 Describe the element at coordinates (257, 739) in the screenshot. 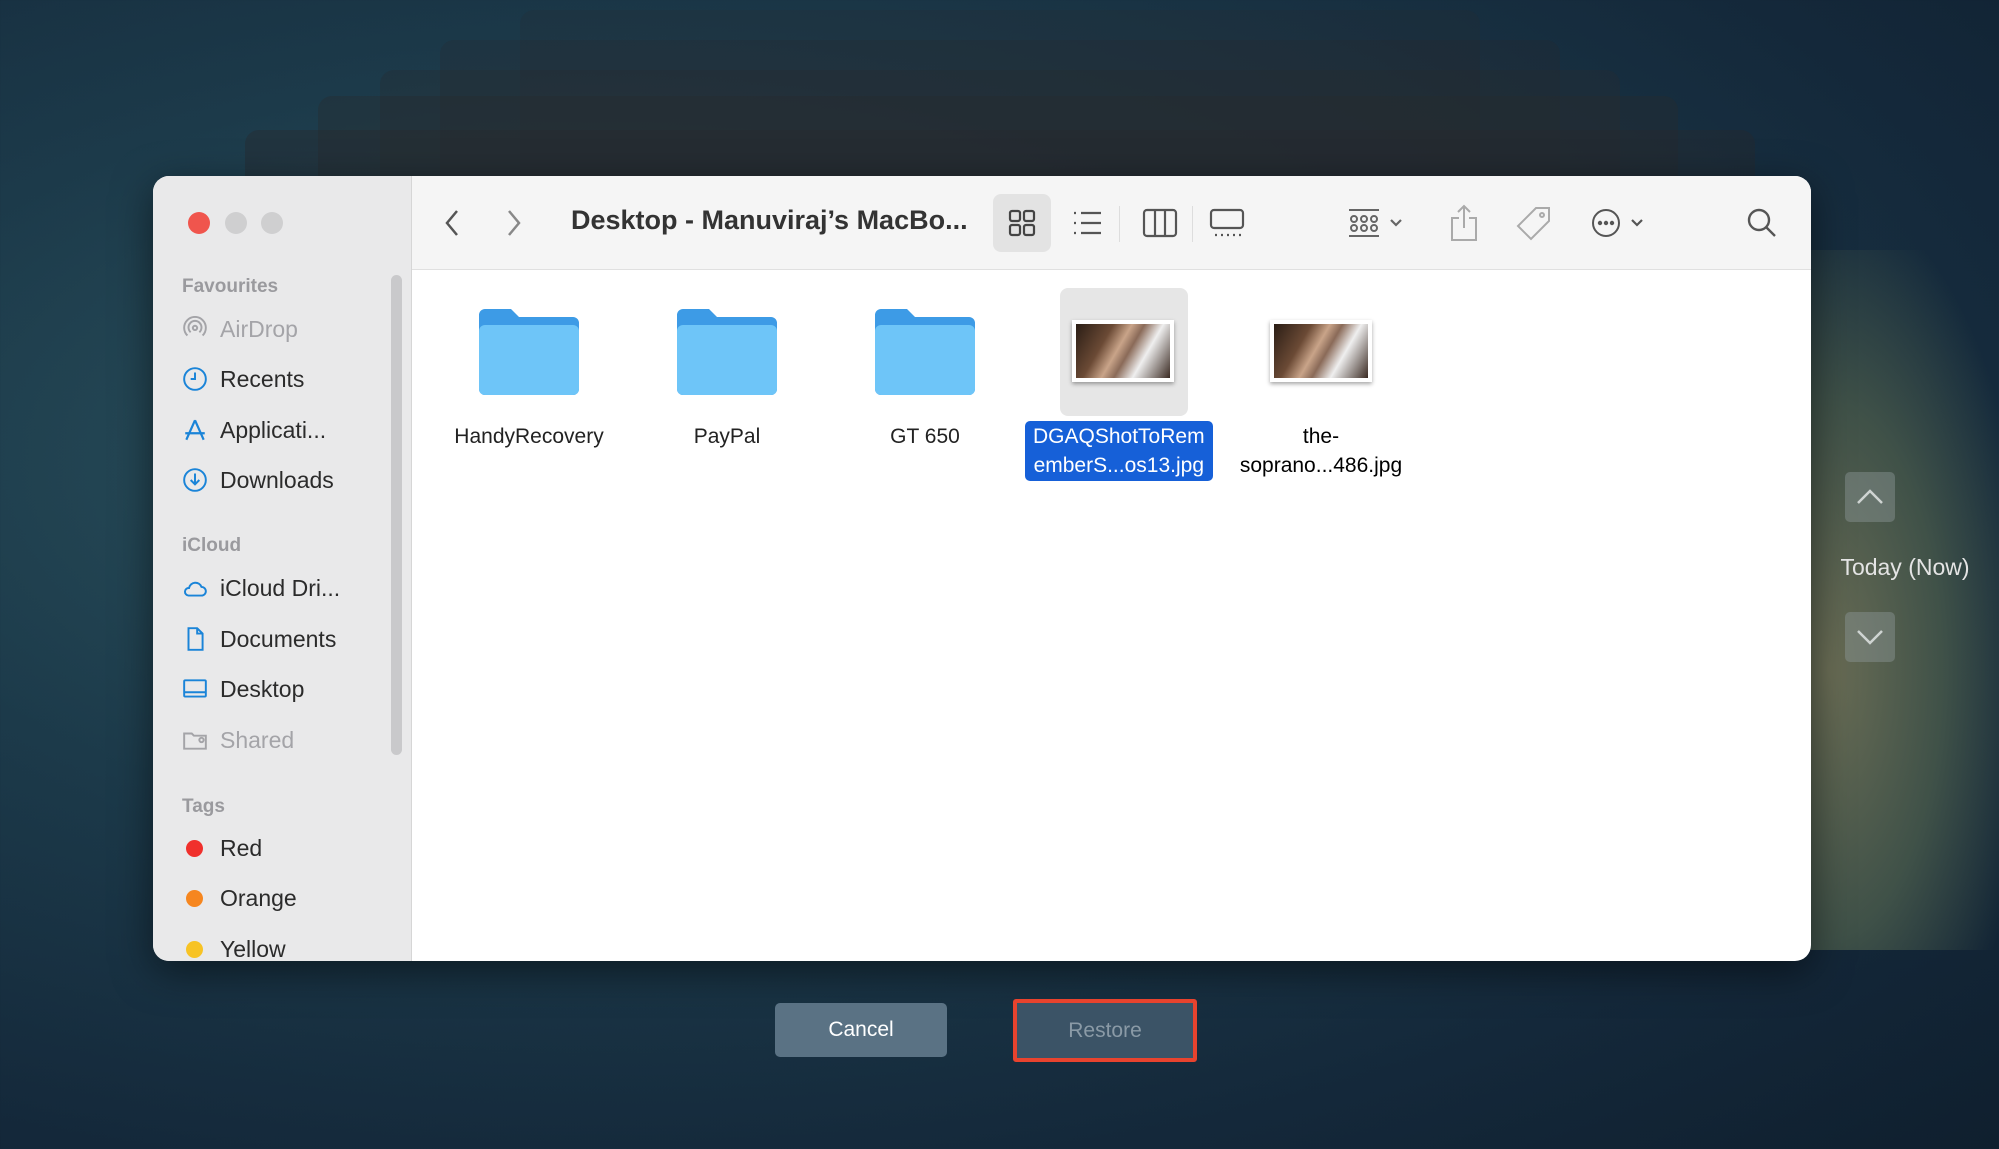

I see `sidebar-item-label: Shared` at that location.